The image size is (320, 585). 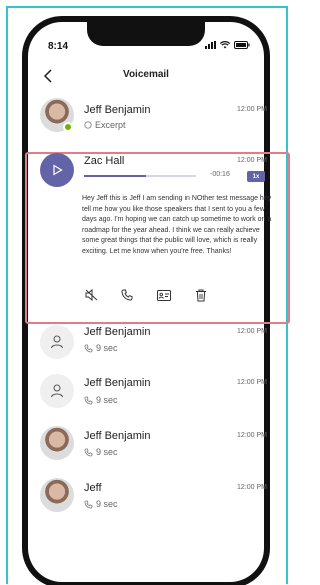 What do you see at coordinates (242, 45) in the screenshot?
I see `battery-icon` at bounding box center [242, 45].